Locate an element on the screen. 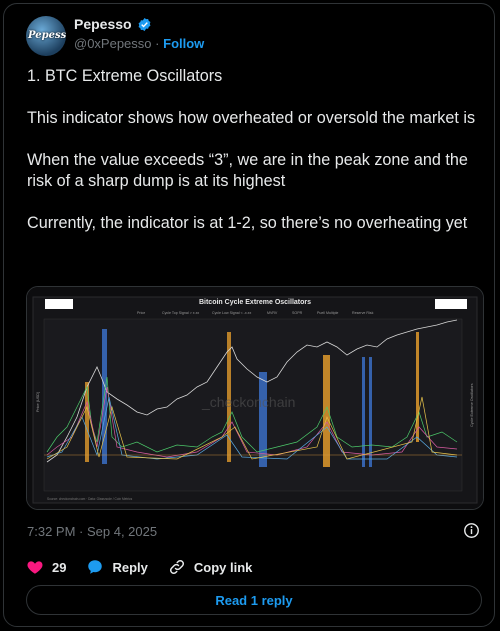 The image size is (500, 631). reply-button: Reply is located at coordinates (117, 567).